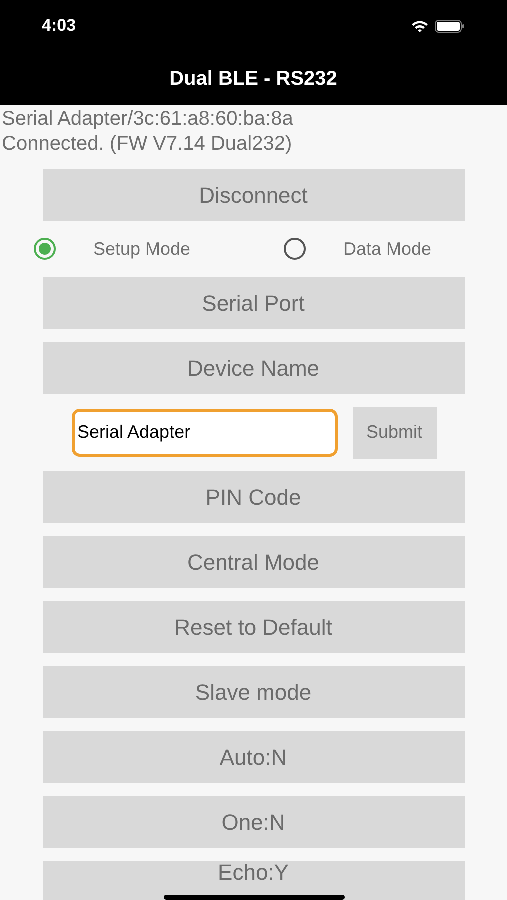 The height and width of the screenshot is (900, 507). Describe the element at coordinates (450, 26) in the screenshot. I see `battery-icon` at that location.